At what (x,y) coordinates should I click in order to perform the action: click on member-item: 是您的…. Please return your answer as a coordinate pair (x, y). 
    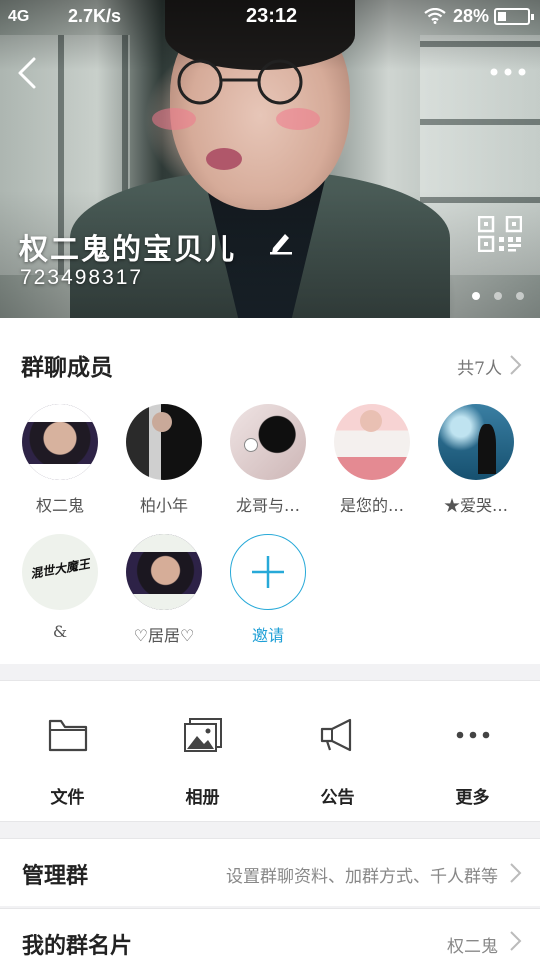
    Looking at the image, I should click on (372, 460).